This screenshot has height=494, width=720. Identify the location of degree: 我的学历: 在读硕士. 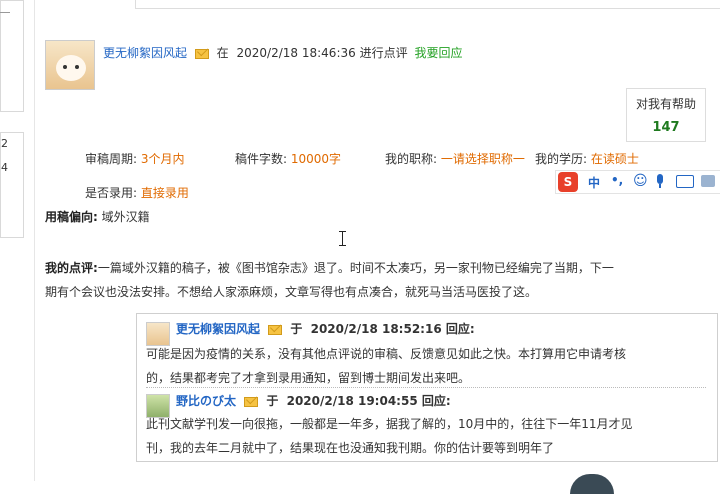
(587, 158).